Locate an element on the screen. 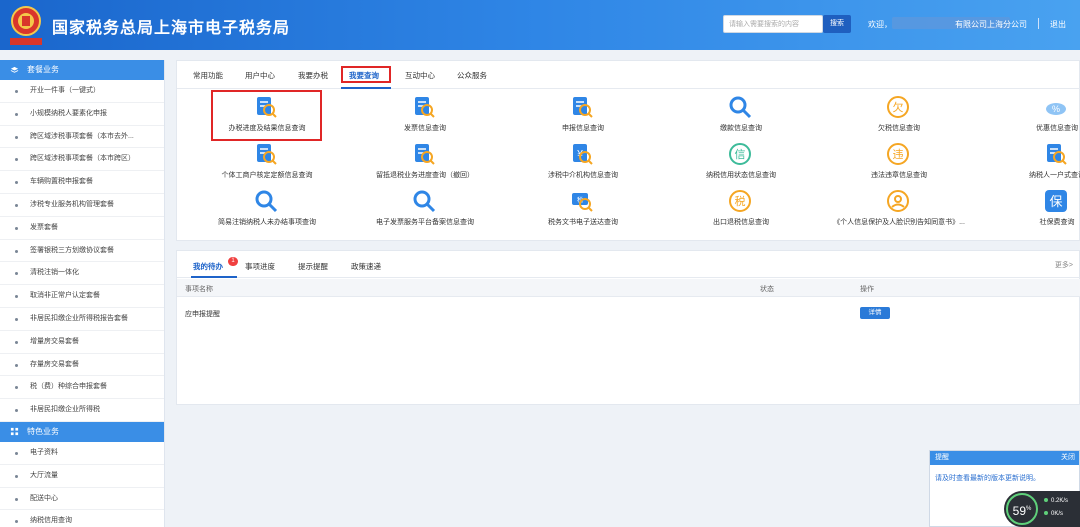 This screenshot has width=1080, height=527. invoice-search-icon is located at coordinates (425, 107).